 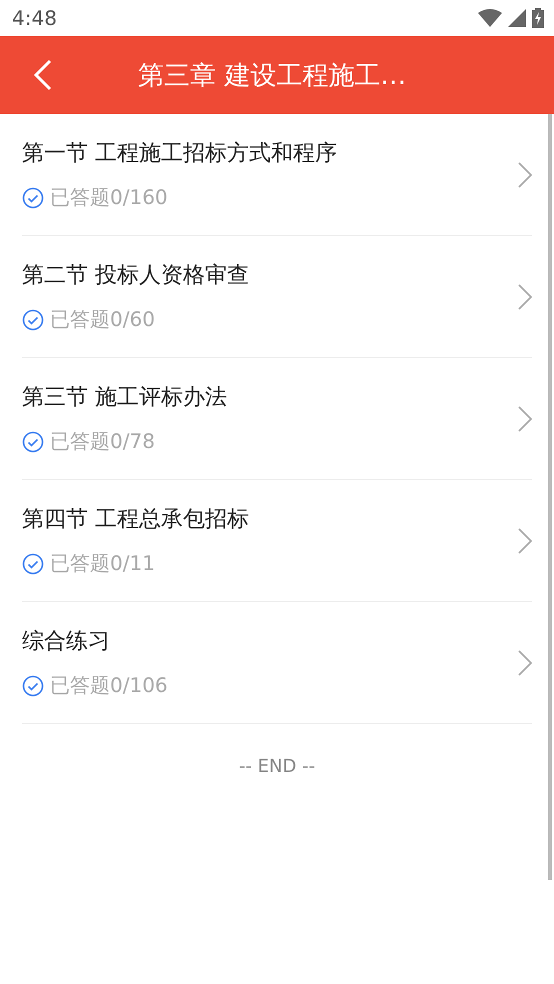 What do you see at coordinates (277, 175) in the screenshot?
I see `section-item: 第一节 工程施工招标方式和程序 已答题0/160` at bounding box center [277, 175].